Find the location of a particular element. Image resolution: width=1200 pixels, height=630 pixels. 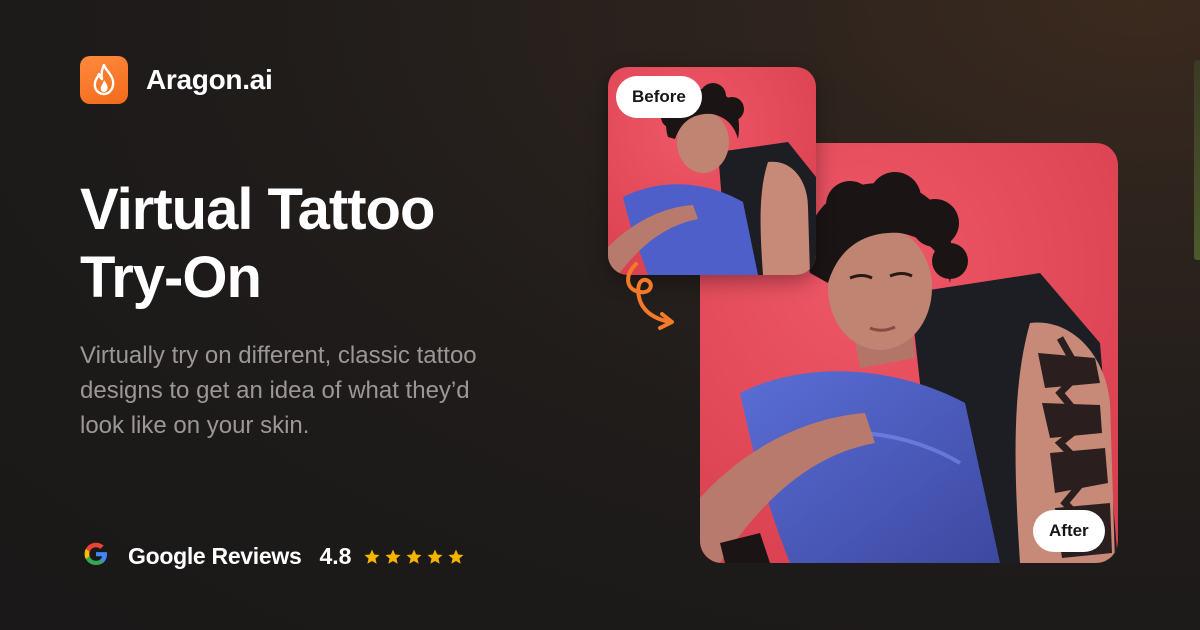

curved-arrow-icon is located at coordinates (652, 298).